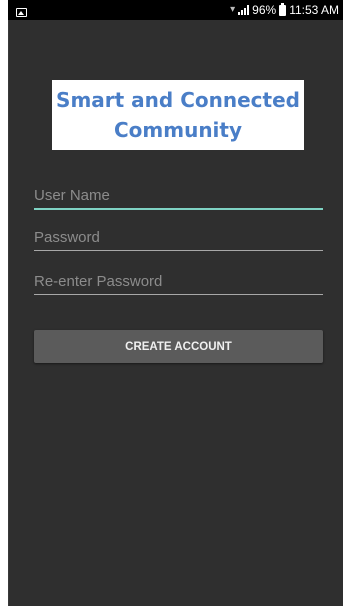 This screenshot has width=343, height=606. I want to click on signal-icon, so click(244, 10).